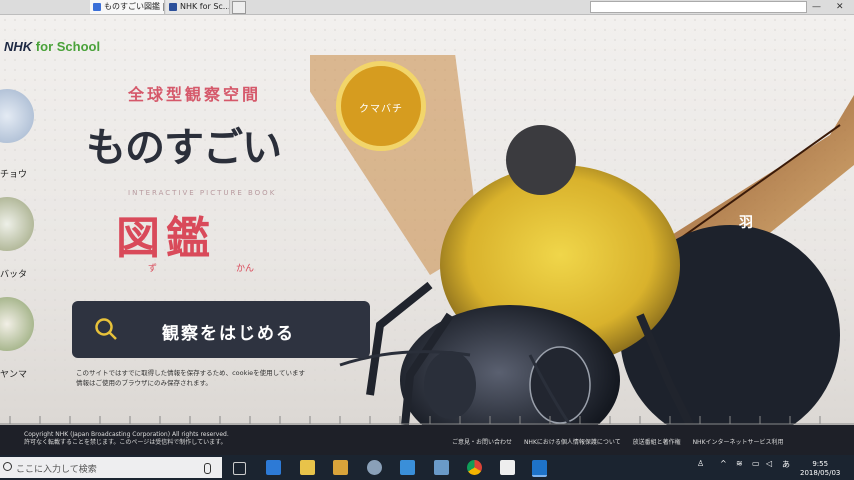  I want to click on hotspot-wing-label: 羽, so click(746, 222).